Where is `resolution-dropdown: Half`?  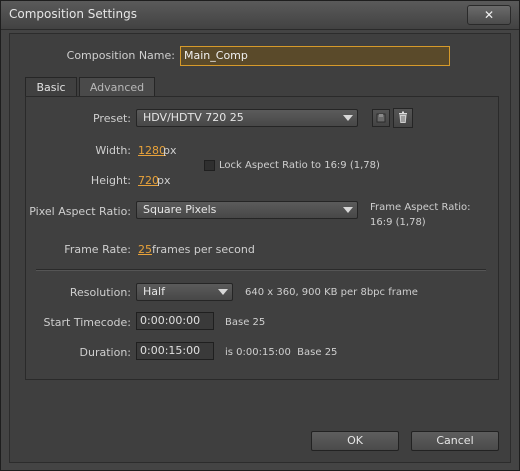
resolution-dropdown: Half is located at coordinates (184, 292).